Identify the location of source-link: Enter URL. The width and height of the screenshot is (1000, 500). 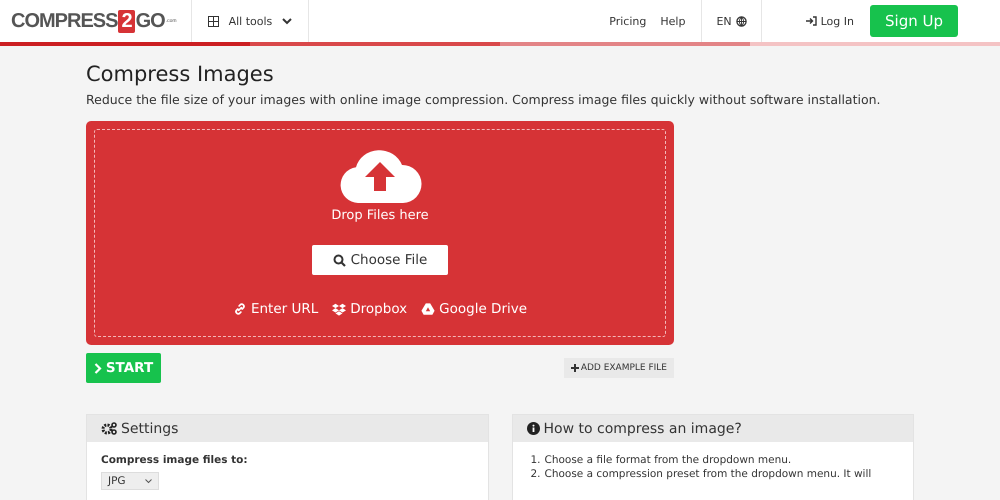
(275, 309).